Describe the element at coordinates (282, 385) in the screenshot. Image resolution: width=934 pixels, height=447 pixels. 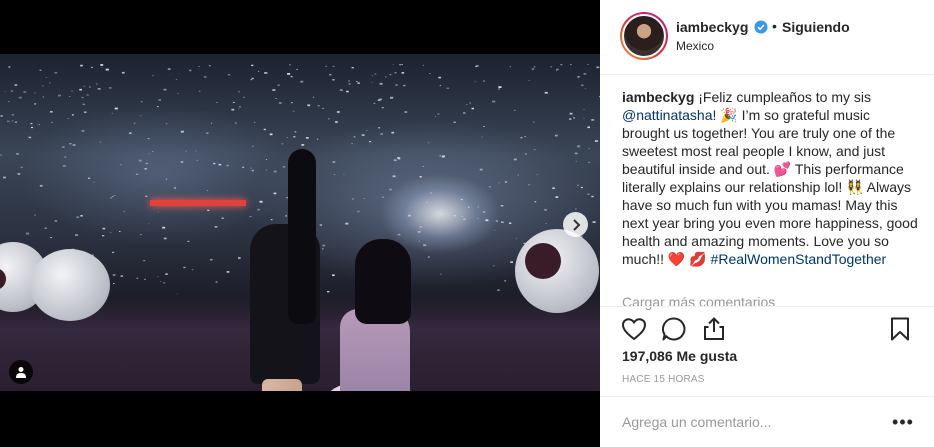
I see `performer-left-legs` at that location.